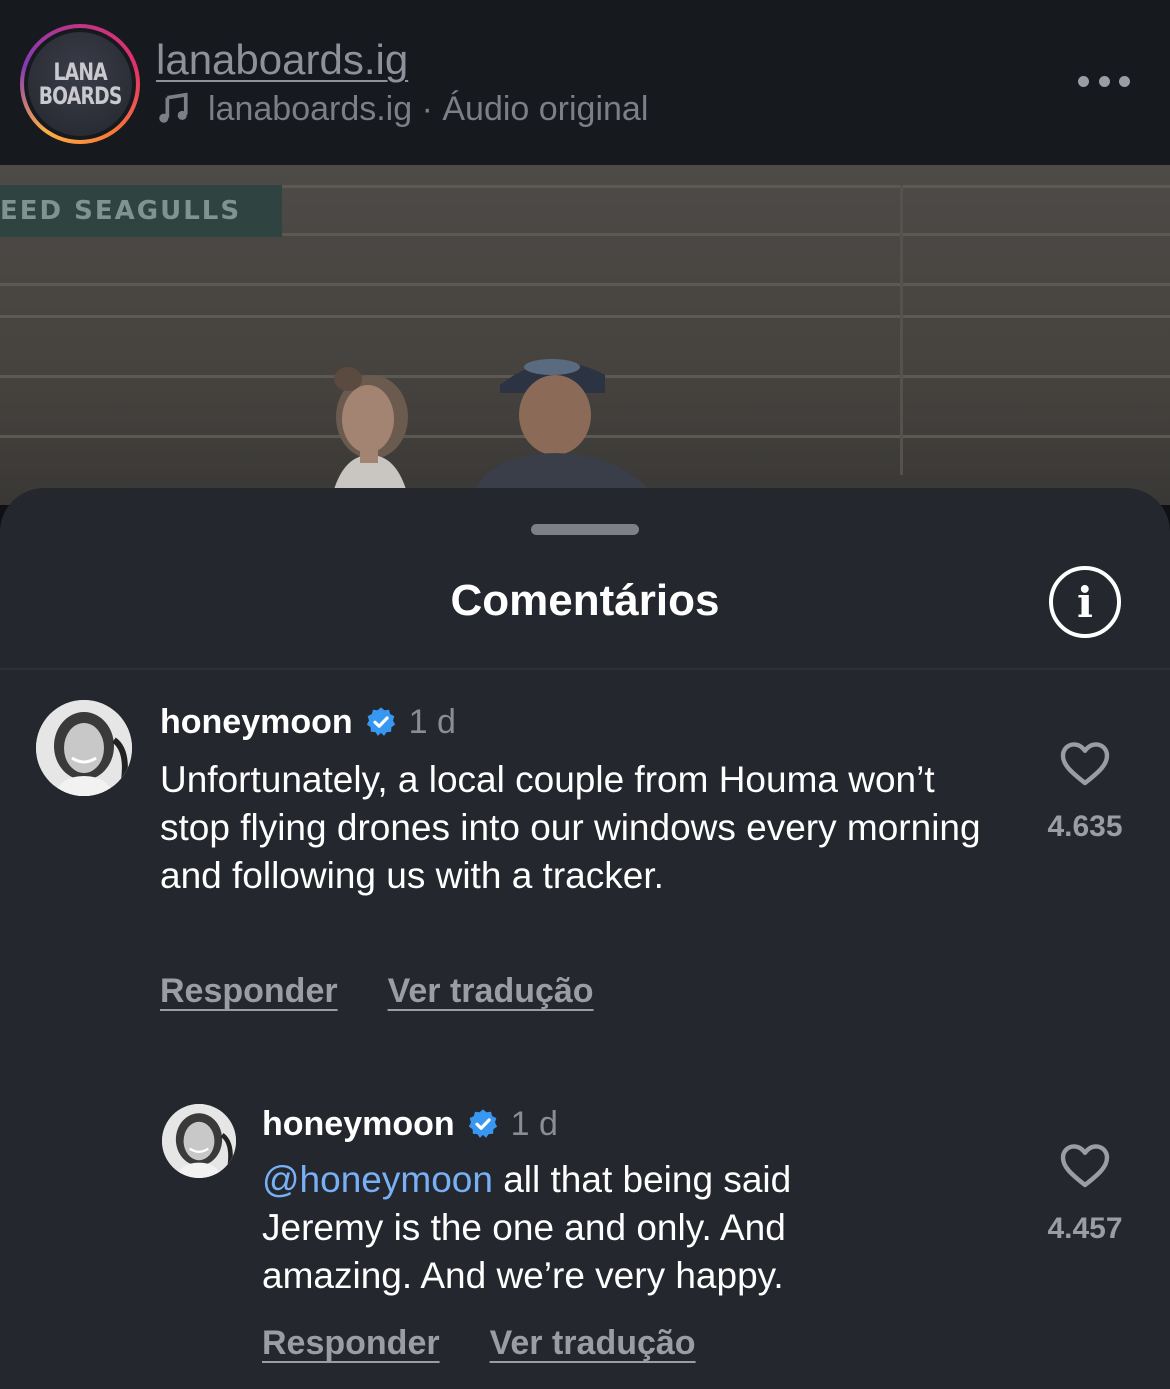  What do you see at coordinates (428, 108) in the screenshot?
I see `audio-text: lanaboards.ig · Áudio original` at bounding box center [428, 108].